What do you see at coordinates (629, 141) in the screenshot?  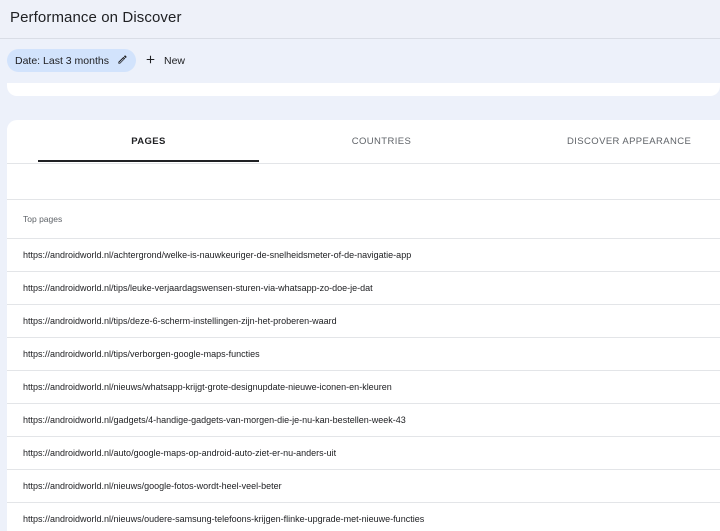 I see `tab-discover-appearance-label: DISCOVER APPEARANCE` at bounding box center [629, 141].